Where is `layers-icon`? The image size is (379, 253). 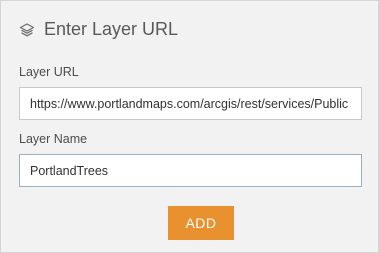 layers-icon is located at coordinates (27, 30).